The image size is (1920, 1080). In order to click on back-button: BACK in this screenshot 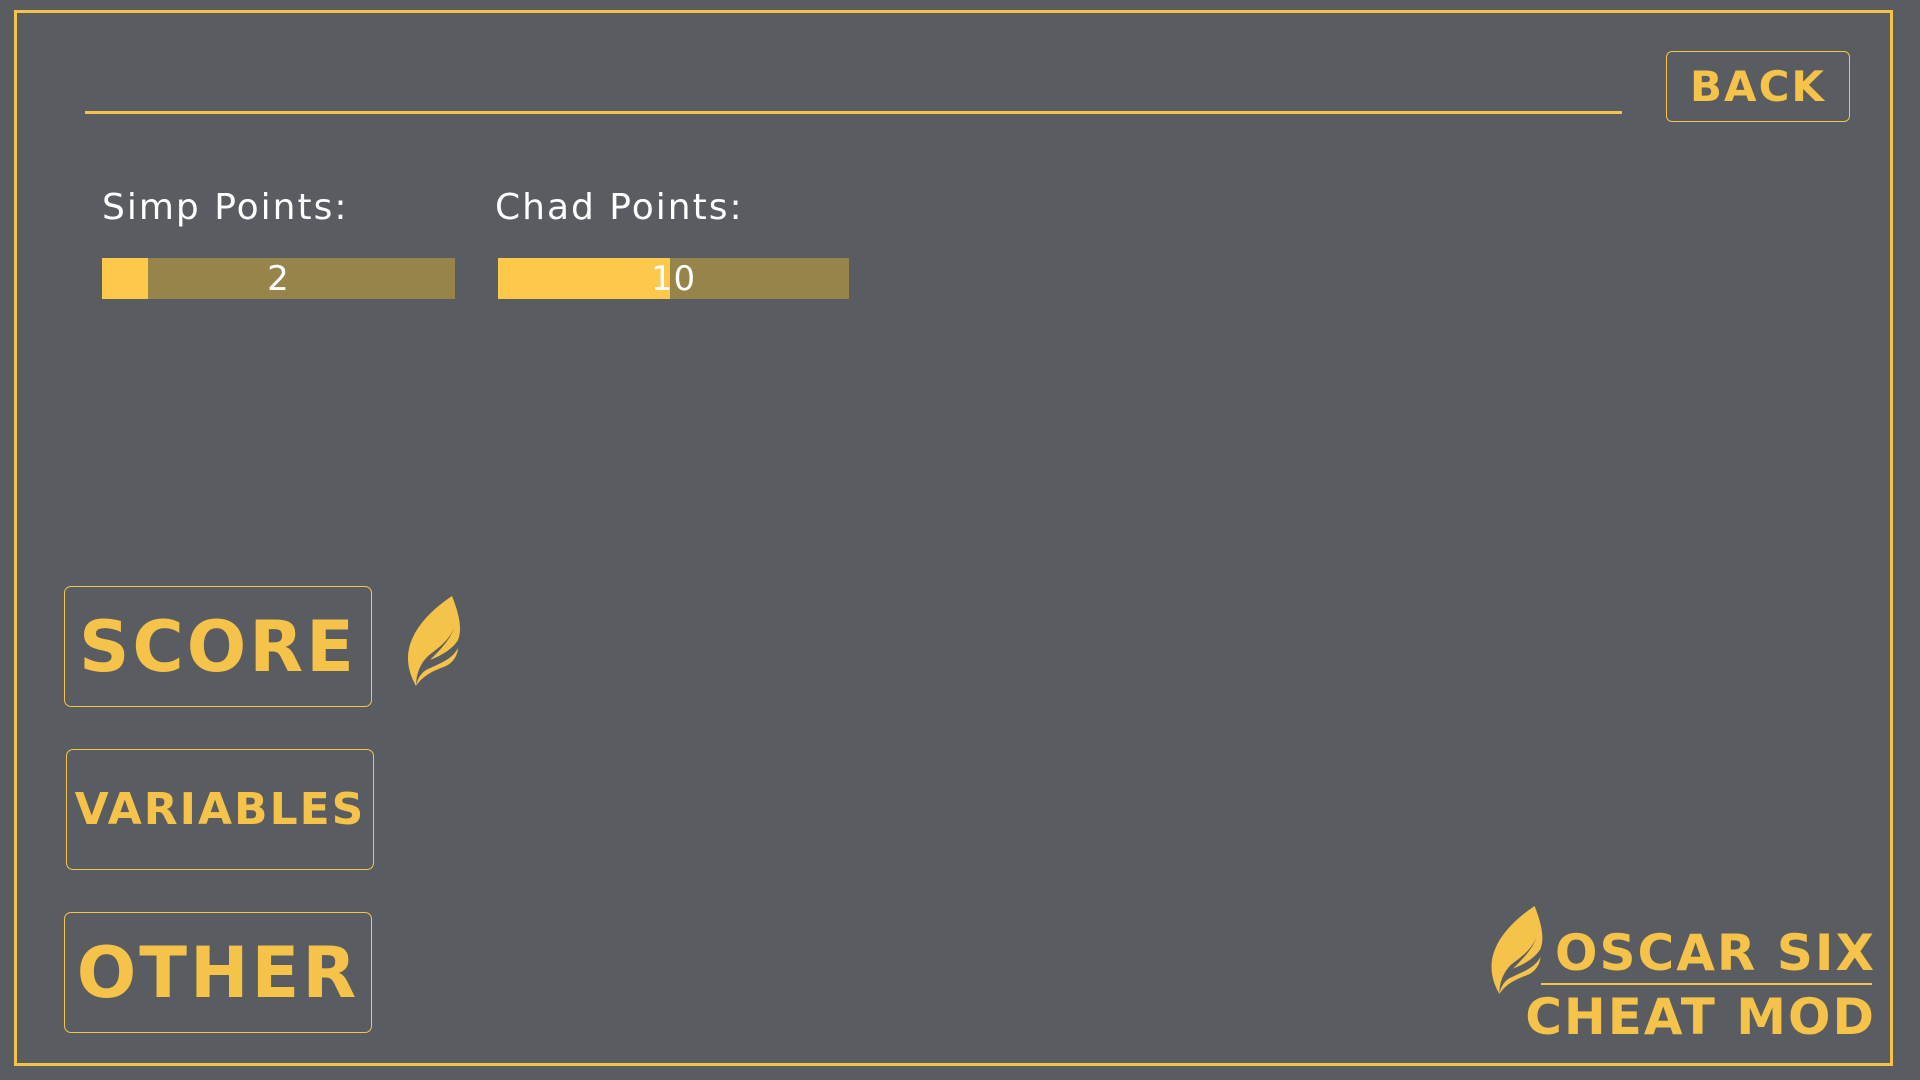, I will do `click(1758, 86)`.